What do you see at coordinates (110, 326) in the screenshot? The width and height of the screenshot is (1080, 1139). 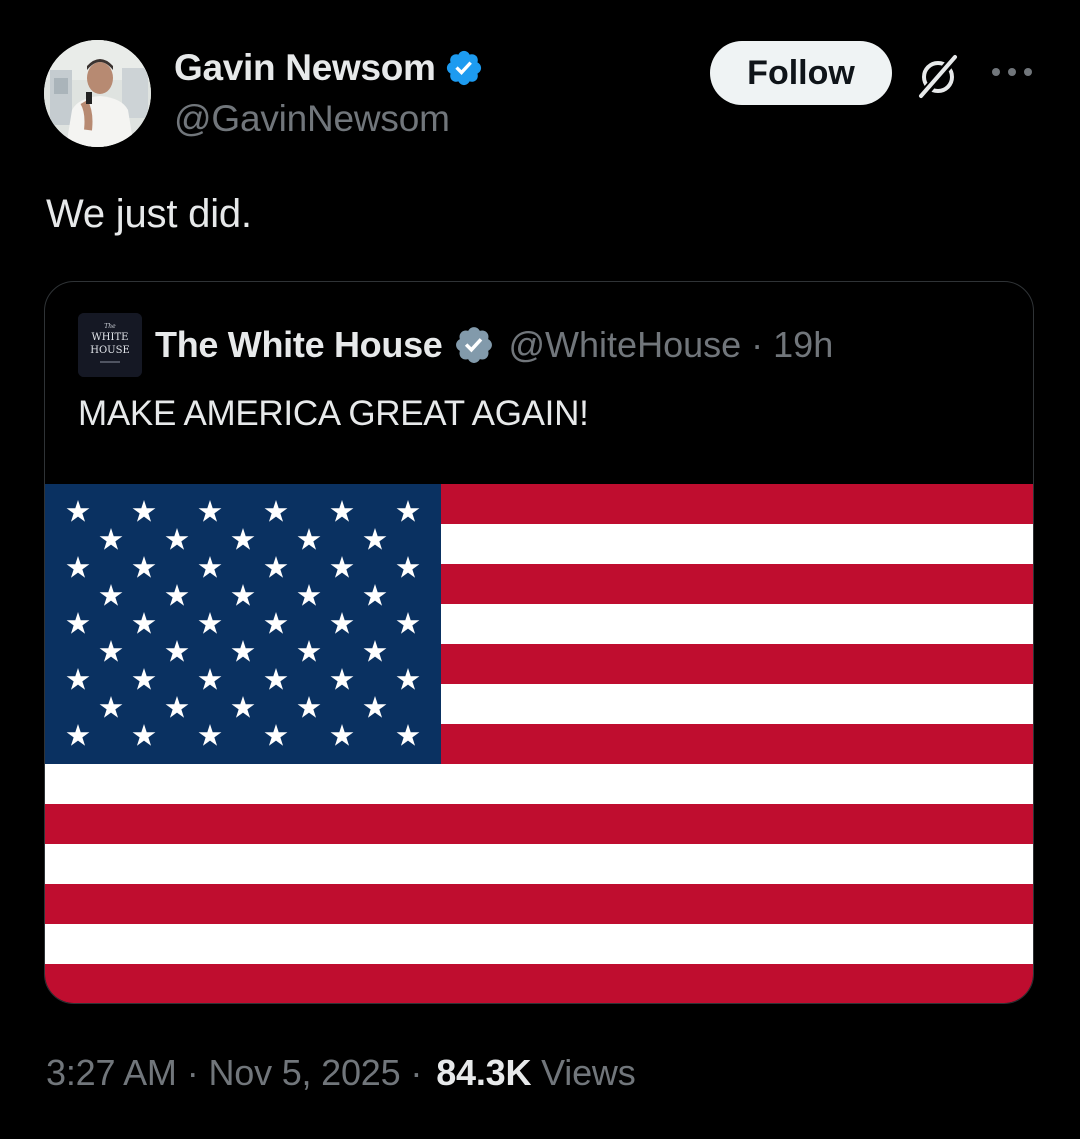 I see `svg-text: The` at bounding box center [110, 326].